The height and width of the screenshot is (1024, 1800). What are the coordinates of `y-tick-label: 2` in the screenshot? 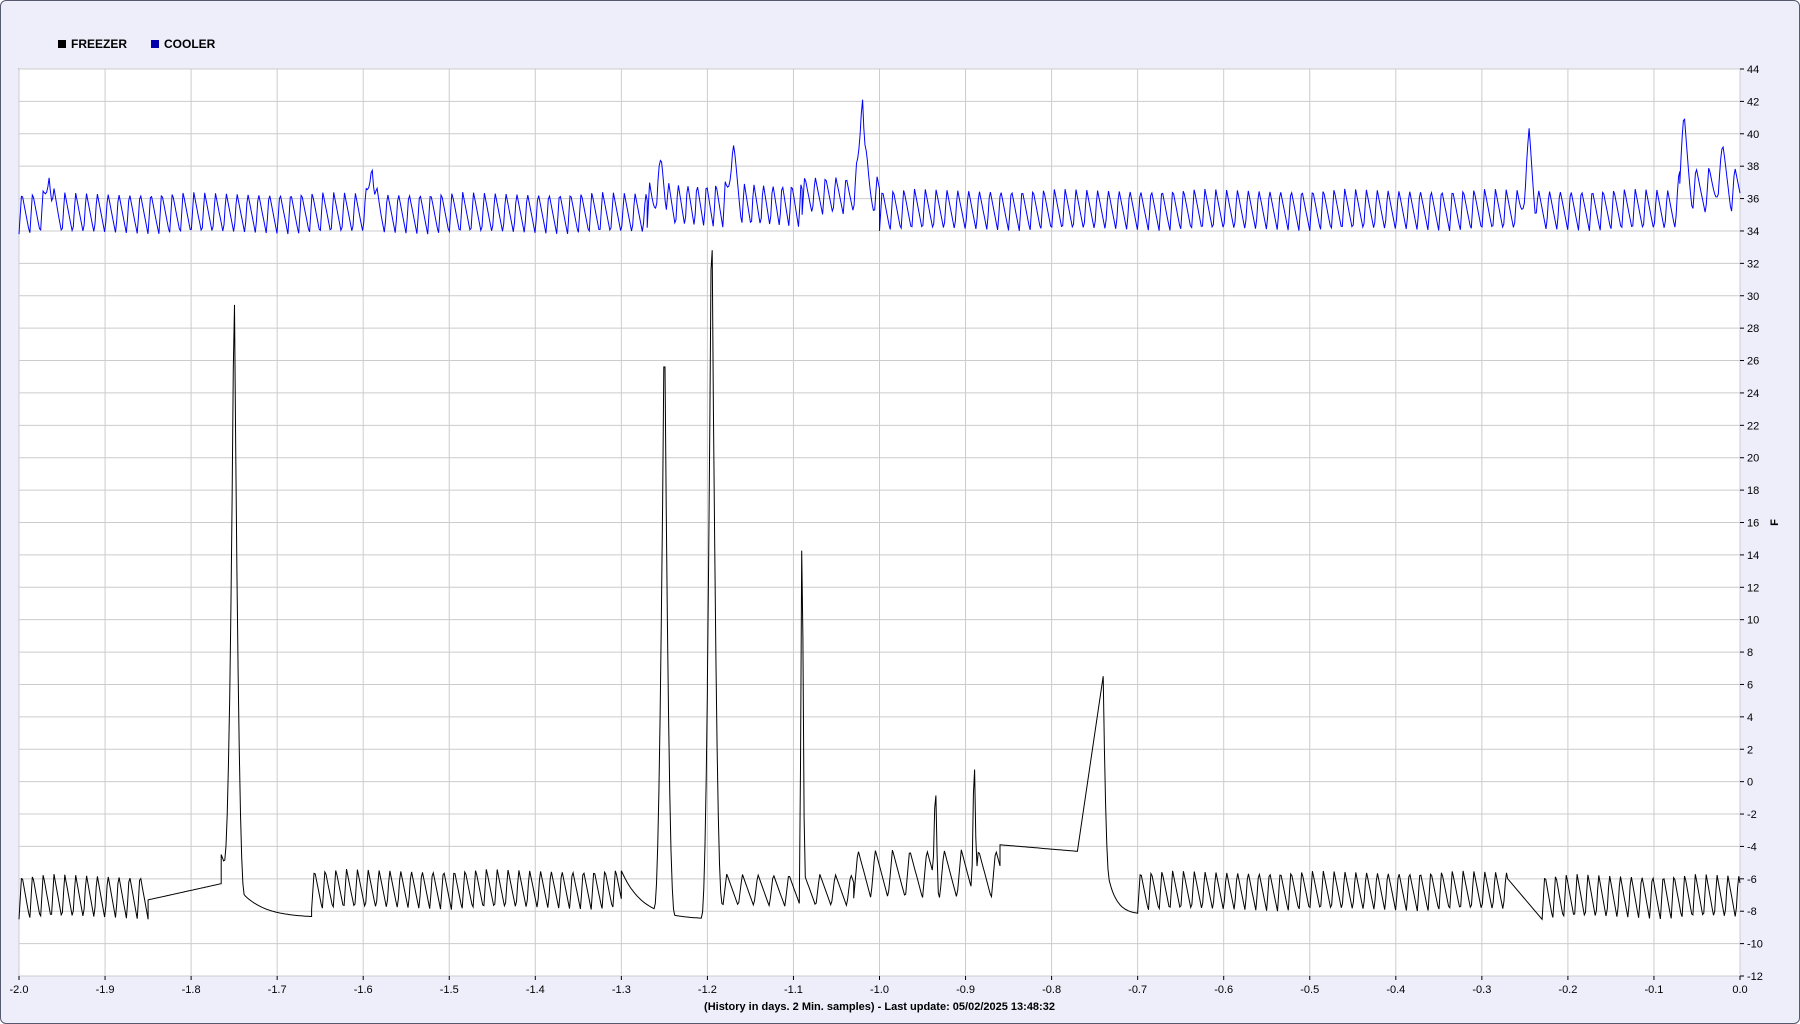 It's located at (1750, 750).